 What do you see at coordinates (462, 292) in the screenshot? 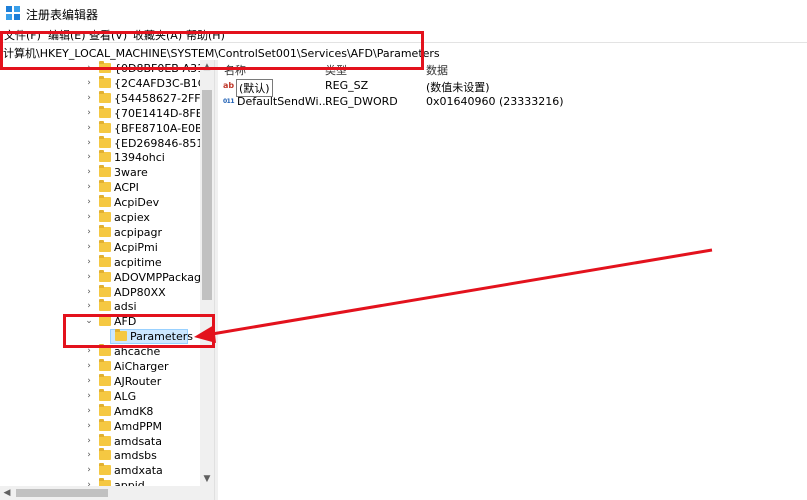
I see `annotation-arrow-line` at bounding box center [462, 292].